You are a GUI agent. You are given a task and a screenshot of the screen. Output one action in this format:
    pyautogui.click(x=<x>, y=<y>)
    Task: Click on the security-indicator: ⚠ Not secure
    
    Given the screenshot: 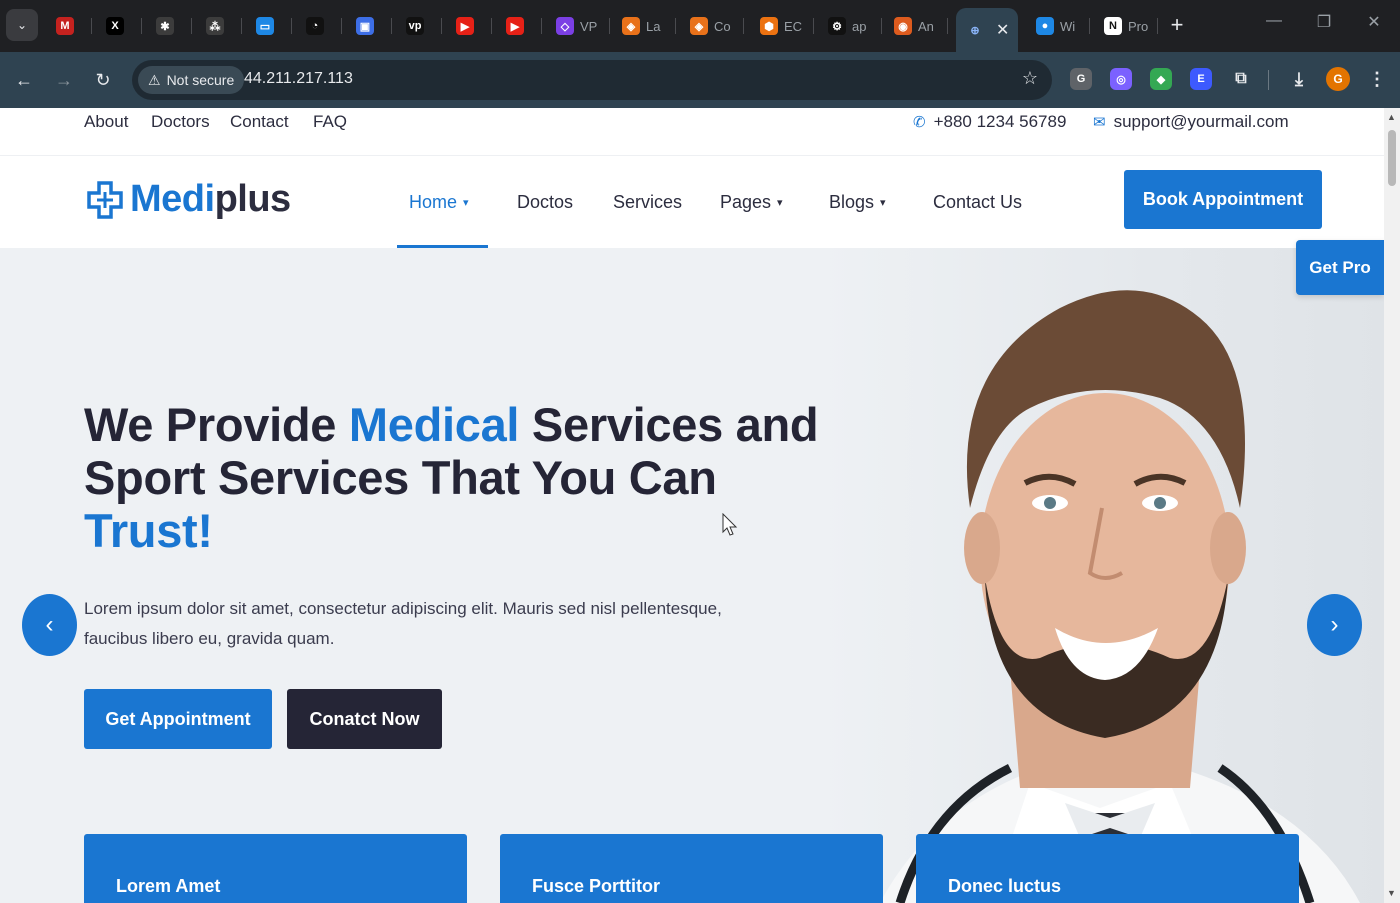 What is the action you would take?
    pyautogui.click(x=191, y=80)
    